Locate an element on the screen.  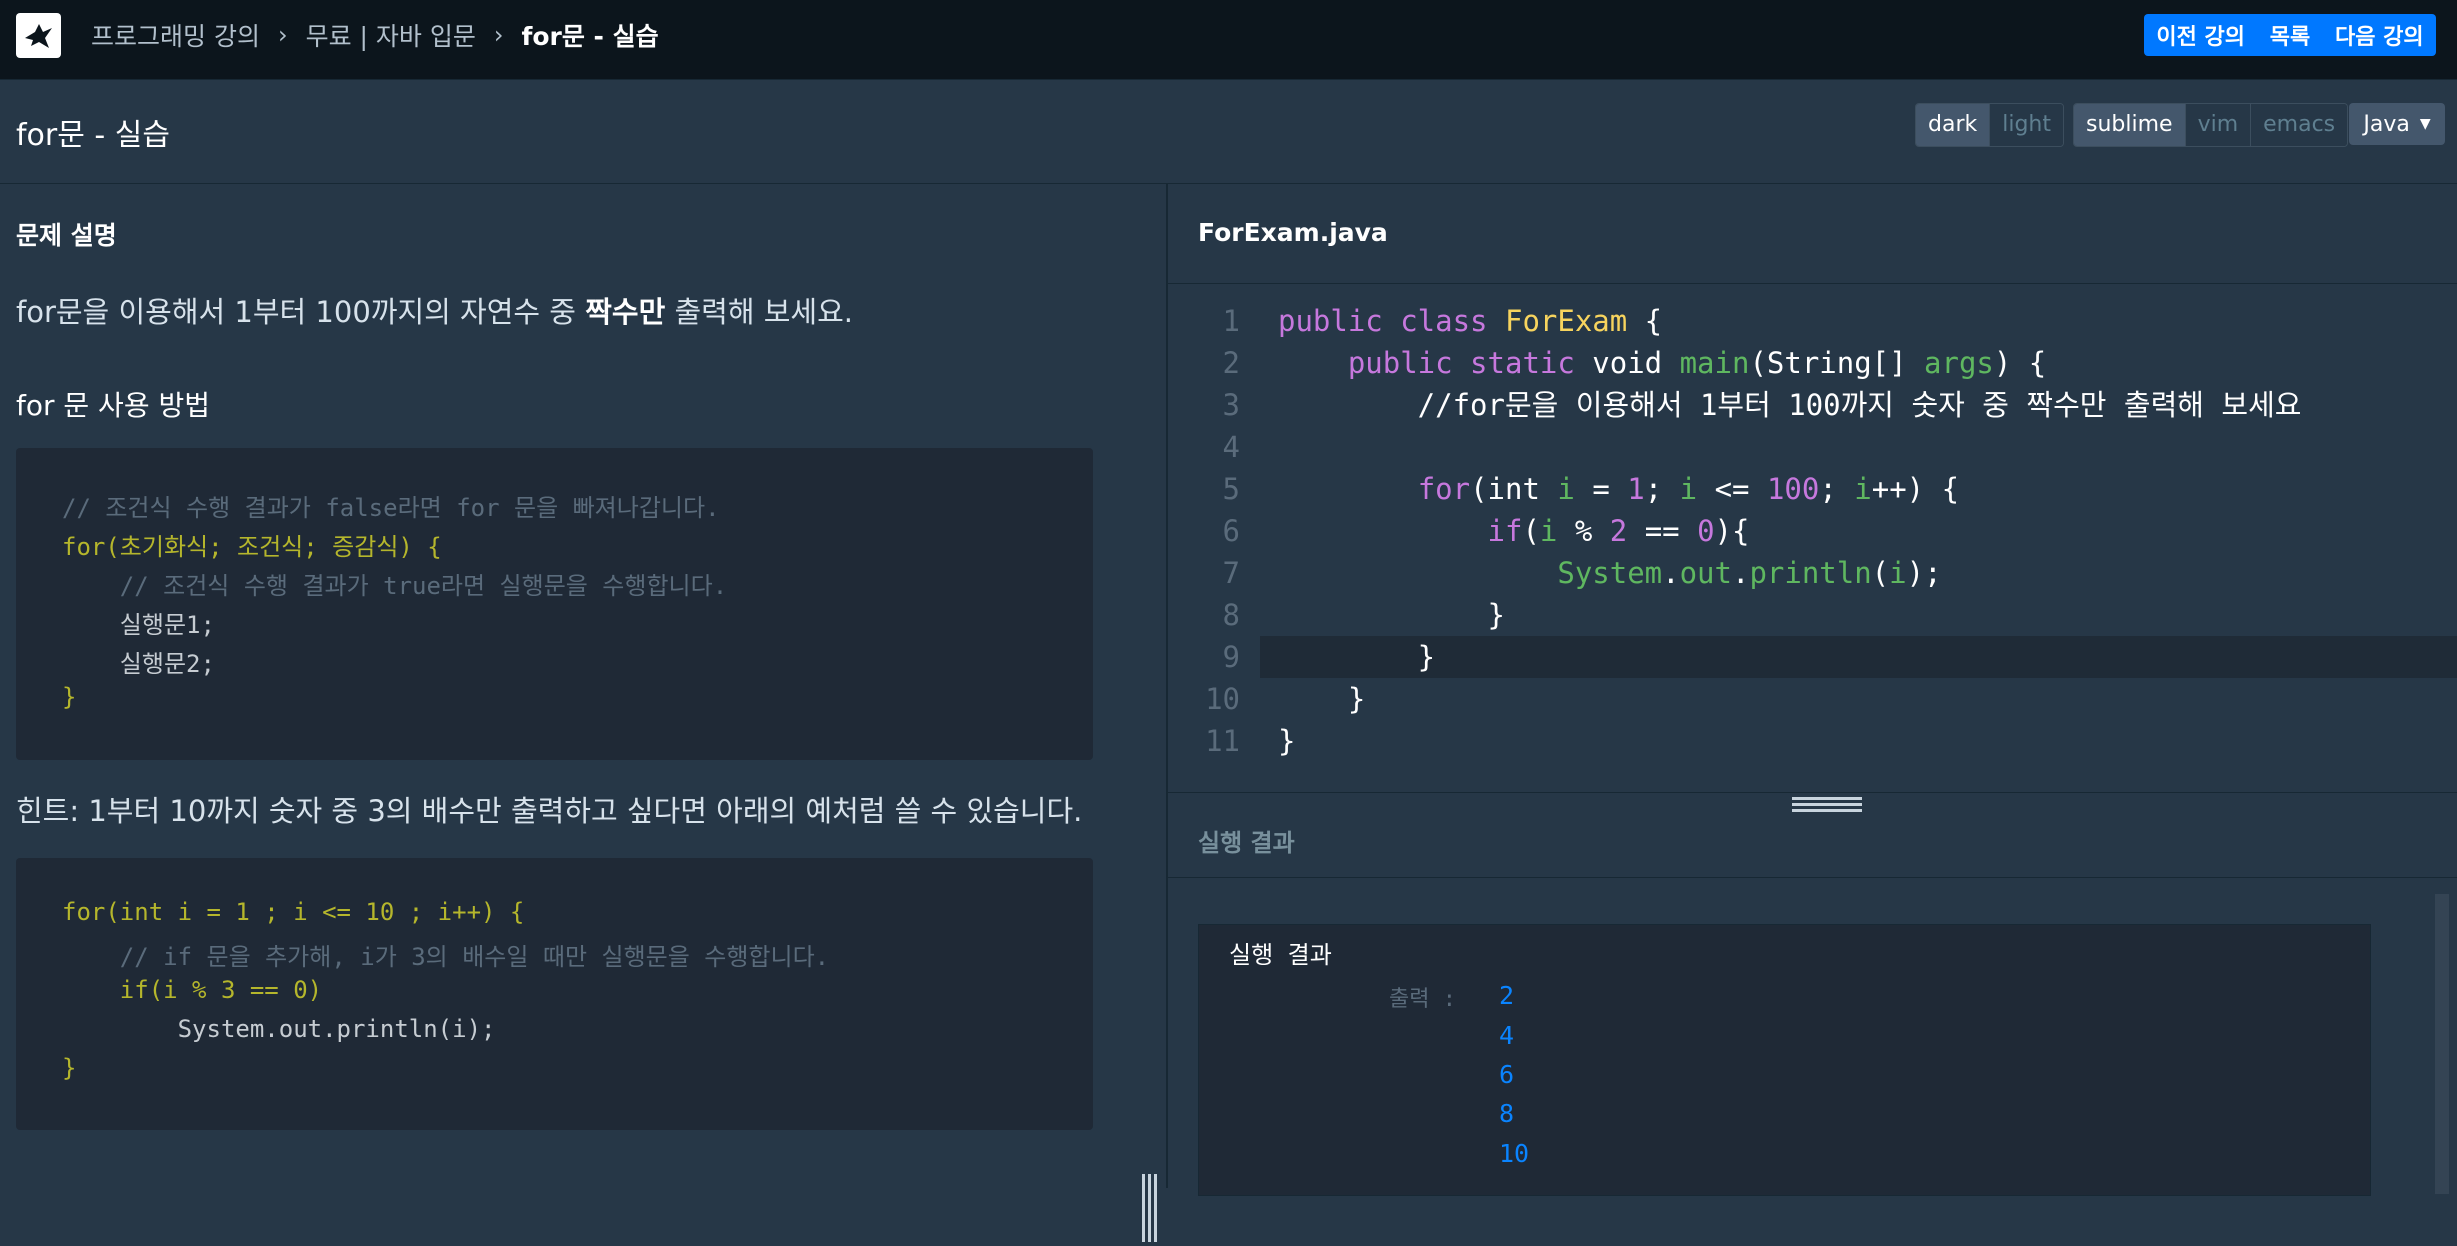
editor-line: 6 if(i % 2 == 0){ is located at coordinates (1812, 531).